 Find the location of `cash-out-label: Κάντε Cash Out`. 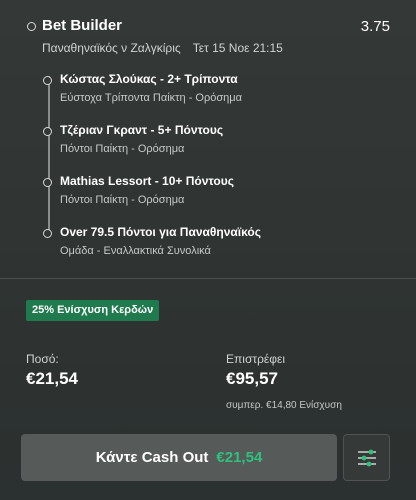

cash-out-label: Κάντε Cash Out is located at coordinates (152, 457).